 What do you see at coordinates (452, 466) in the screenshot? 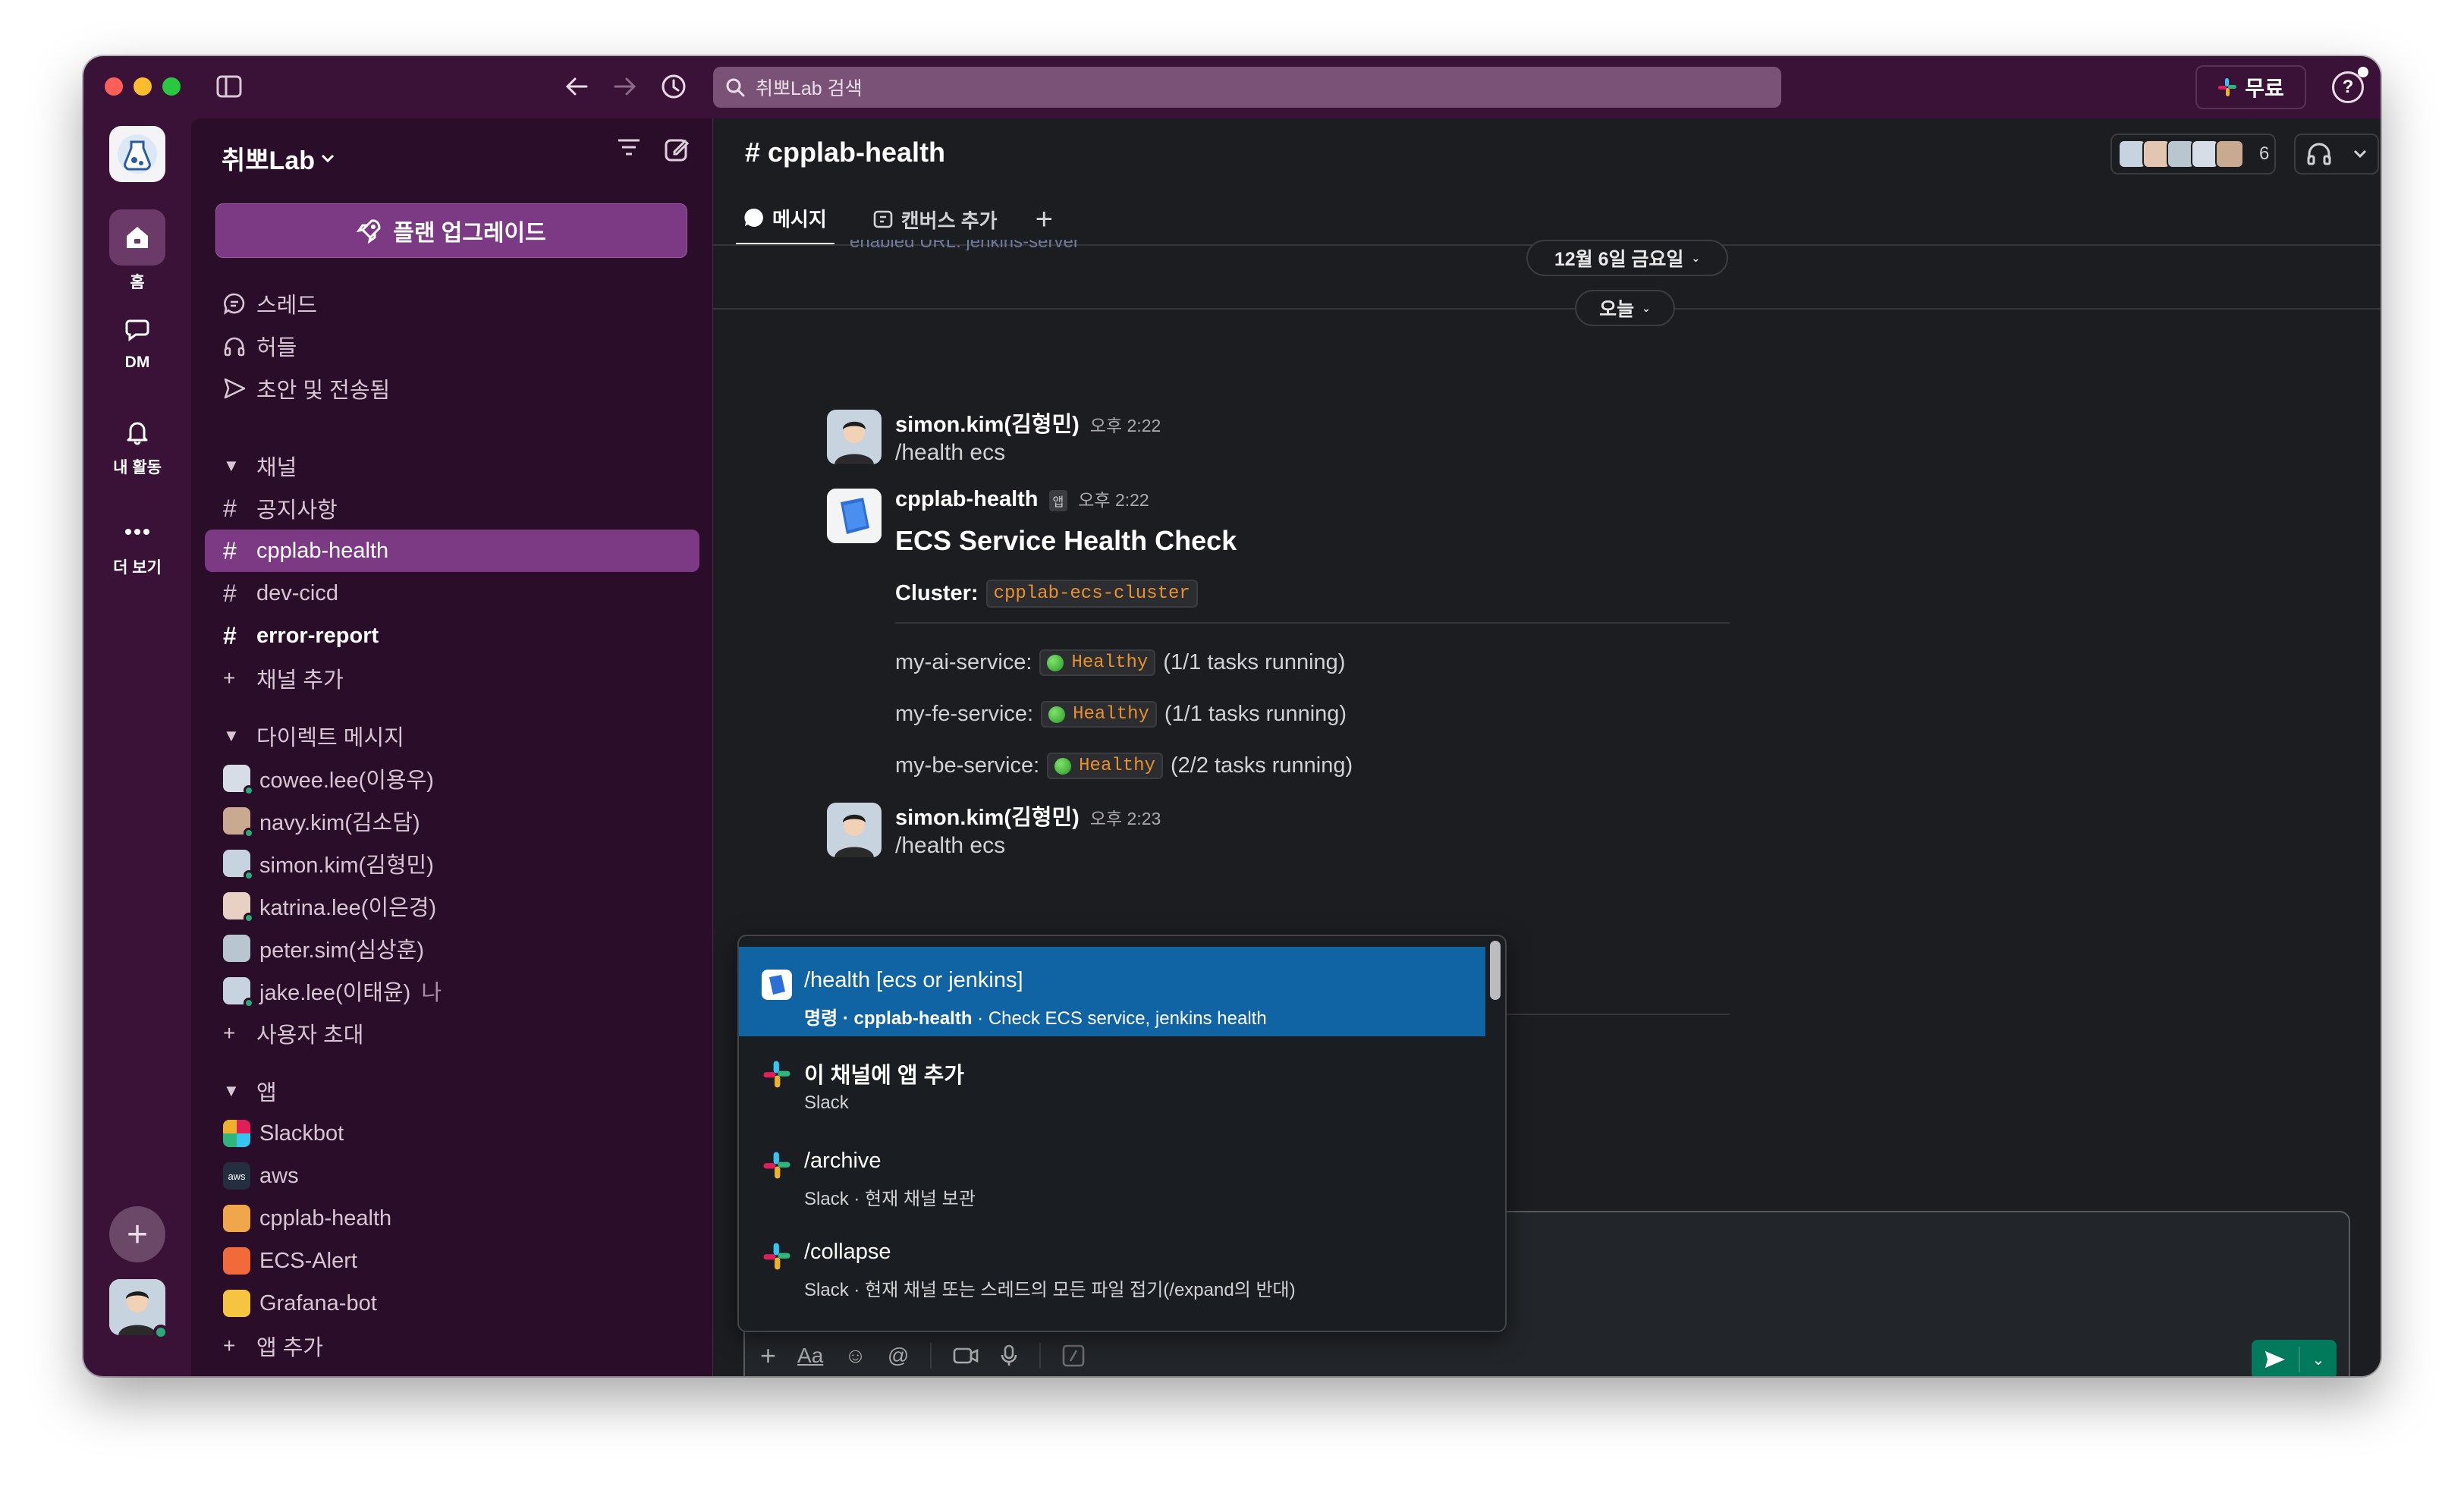
I see `channels-section-header: ▼ 채널` at bounding box center [452, 466].